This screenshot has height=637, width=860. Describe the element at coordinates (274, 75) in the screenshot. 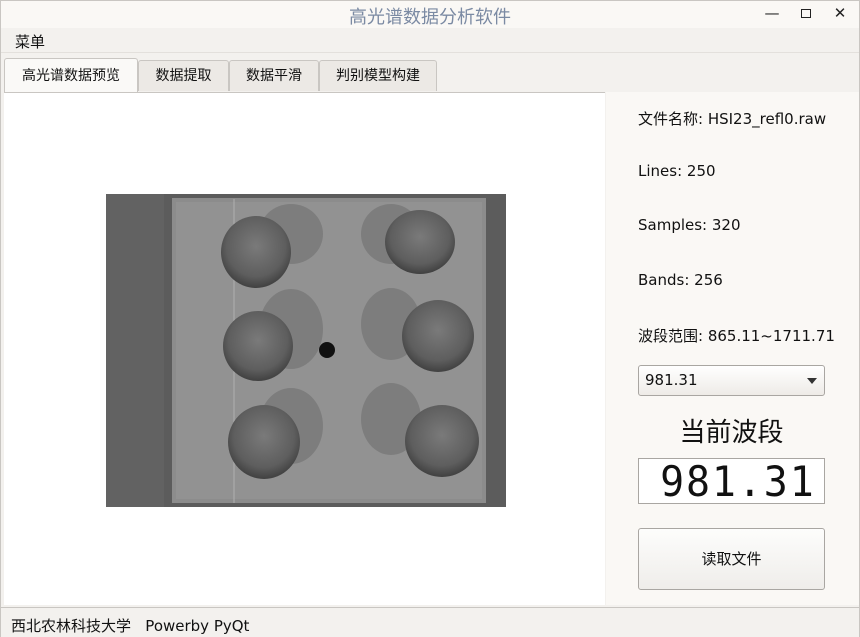

I see `tab-smooth: 数据平滑` at that location.